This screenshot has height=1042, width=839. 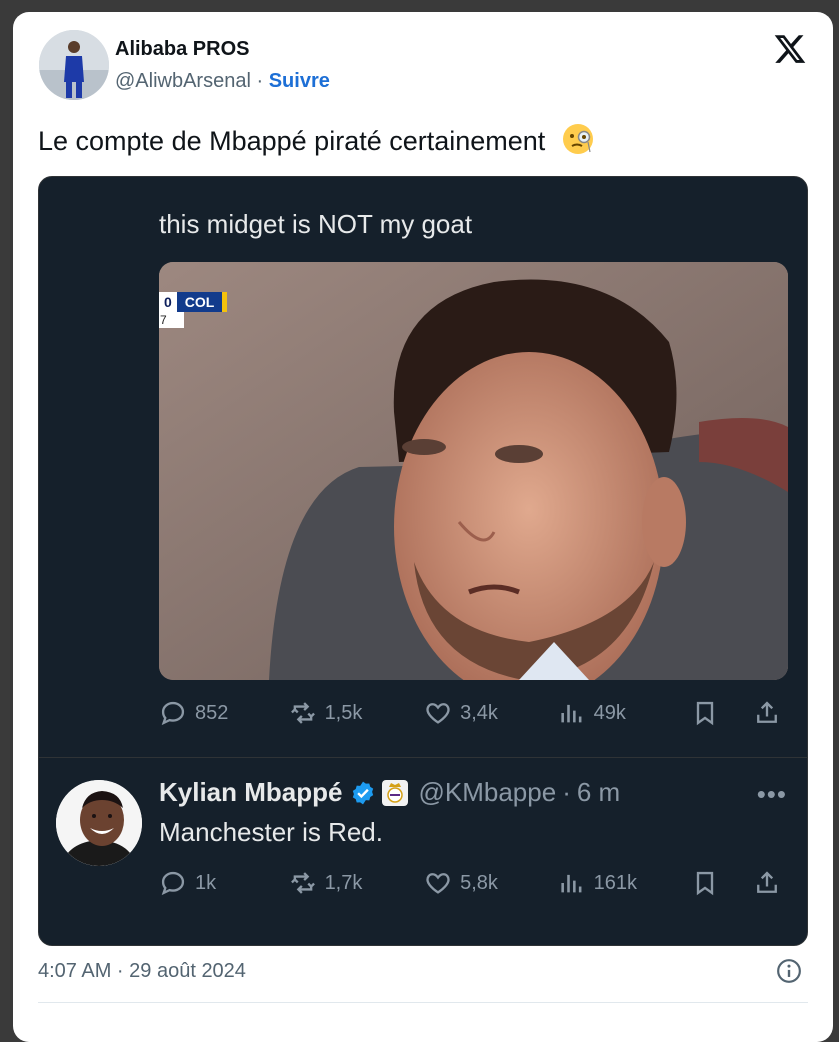 I want to click on quoted-post-text: this midget is NOT my goat, so click(x=316, y=224).